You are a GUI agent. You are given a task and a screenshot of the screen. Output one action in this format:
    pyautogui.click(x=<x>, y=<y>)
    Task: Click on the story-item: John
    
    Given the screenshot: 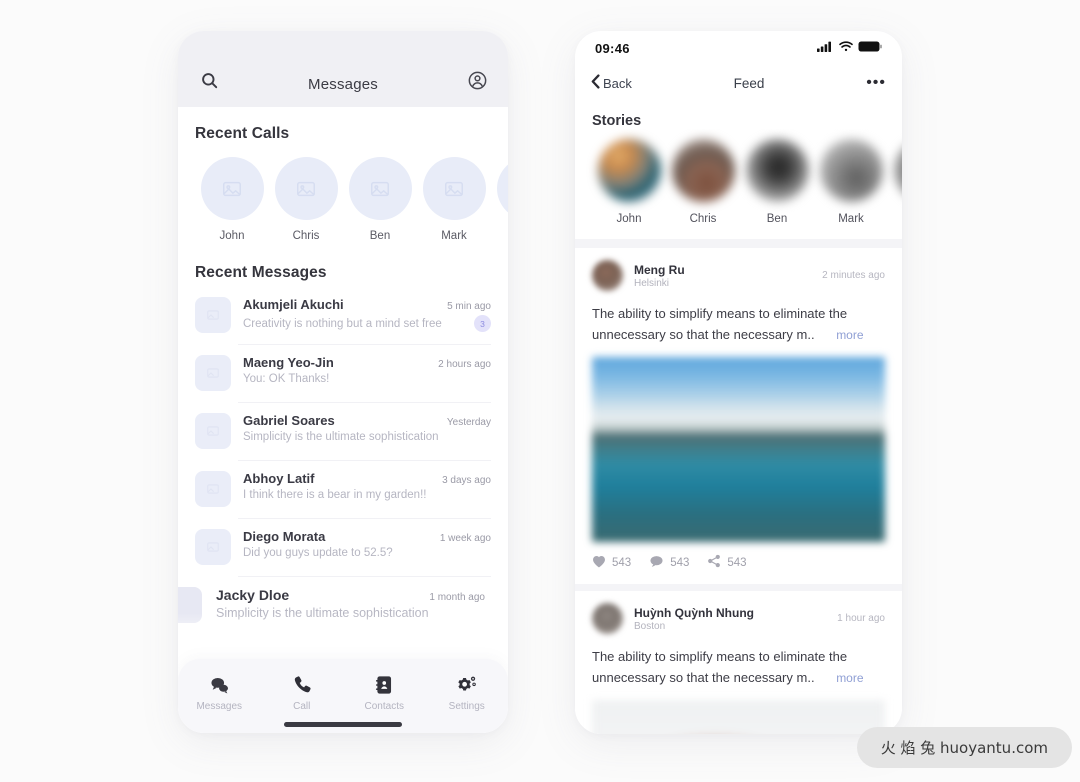 What is the action you would take?
    pyautogui.click(x=629, y=182)
    